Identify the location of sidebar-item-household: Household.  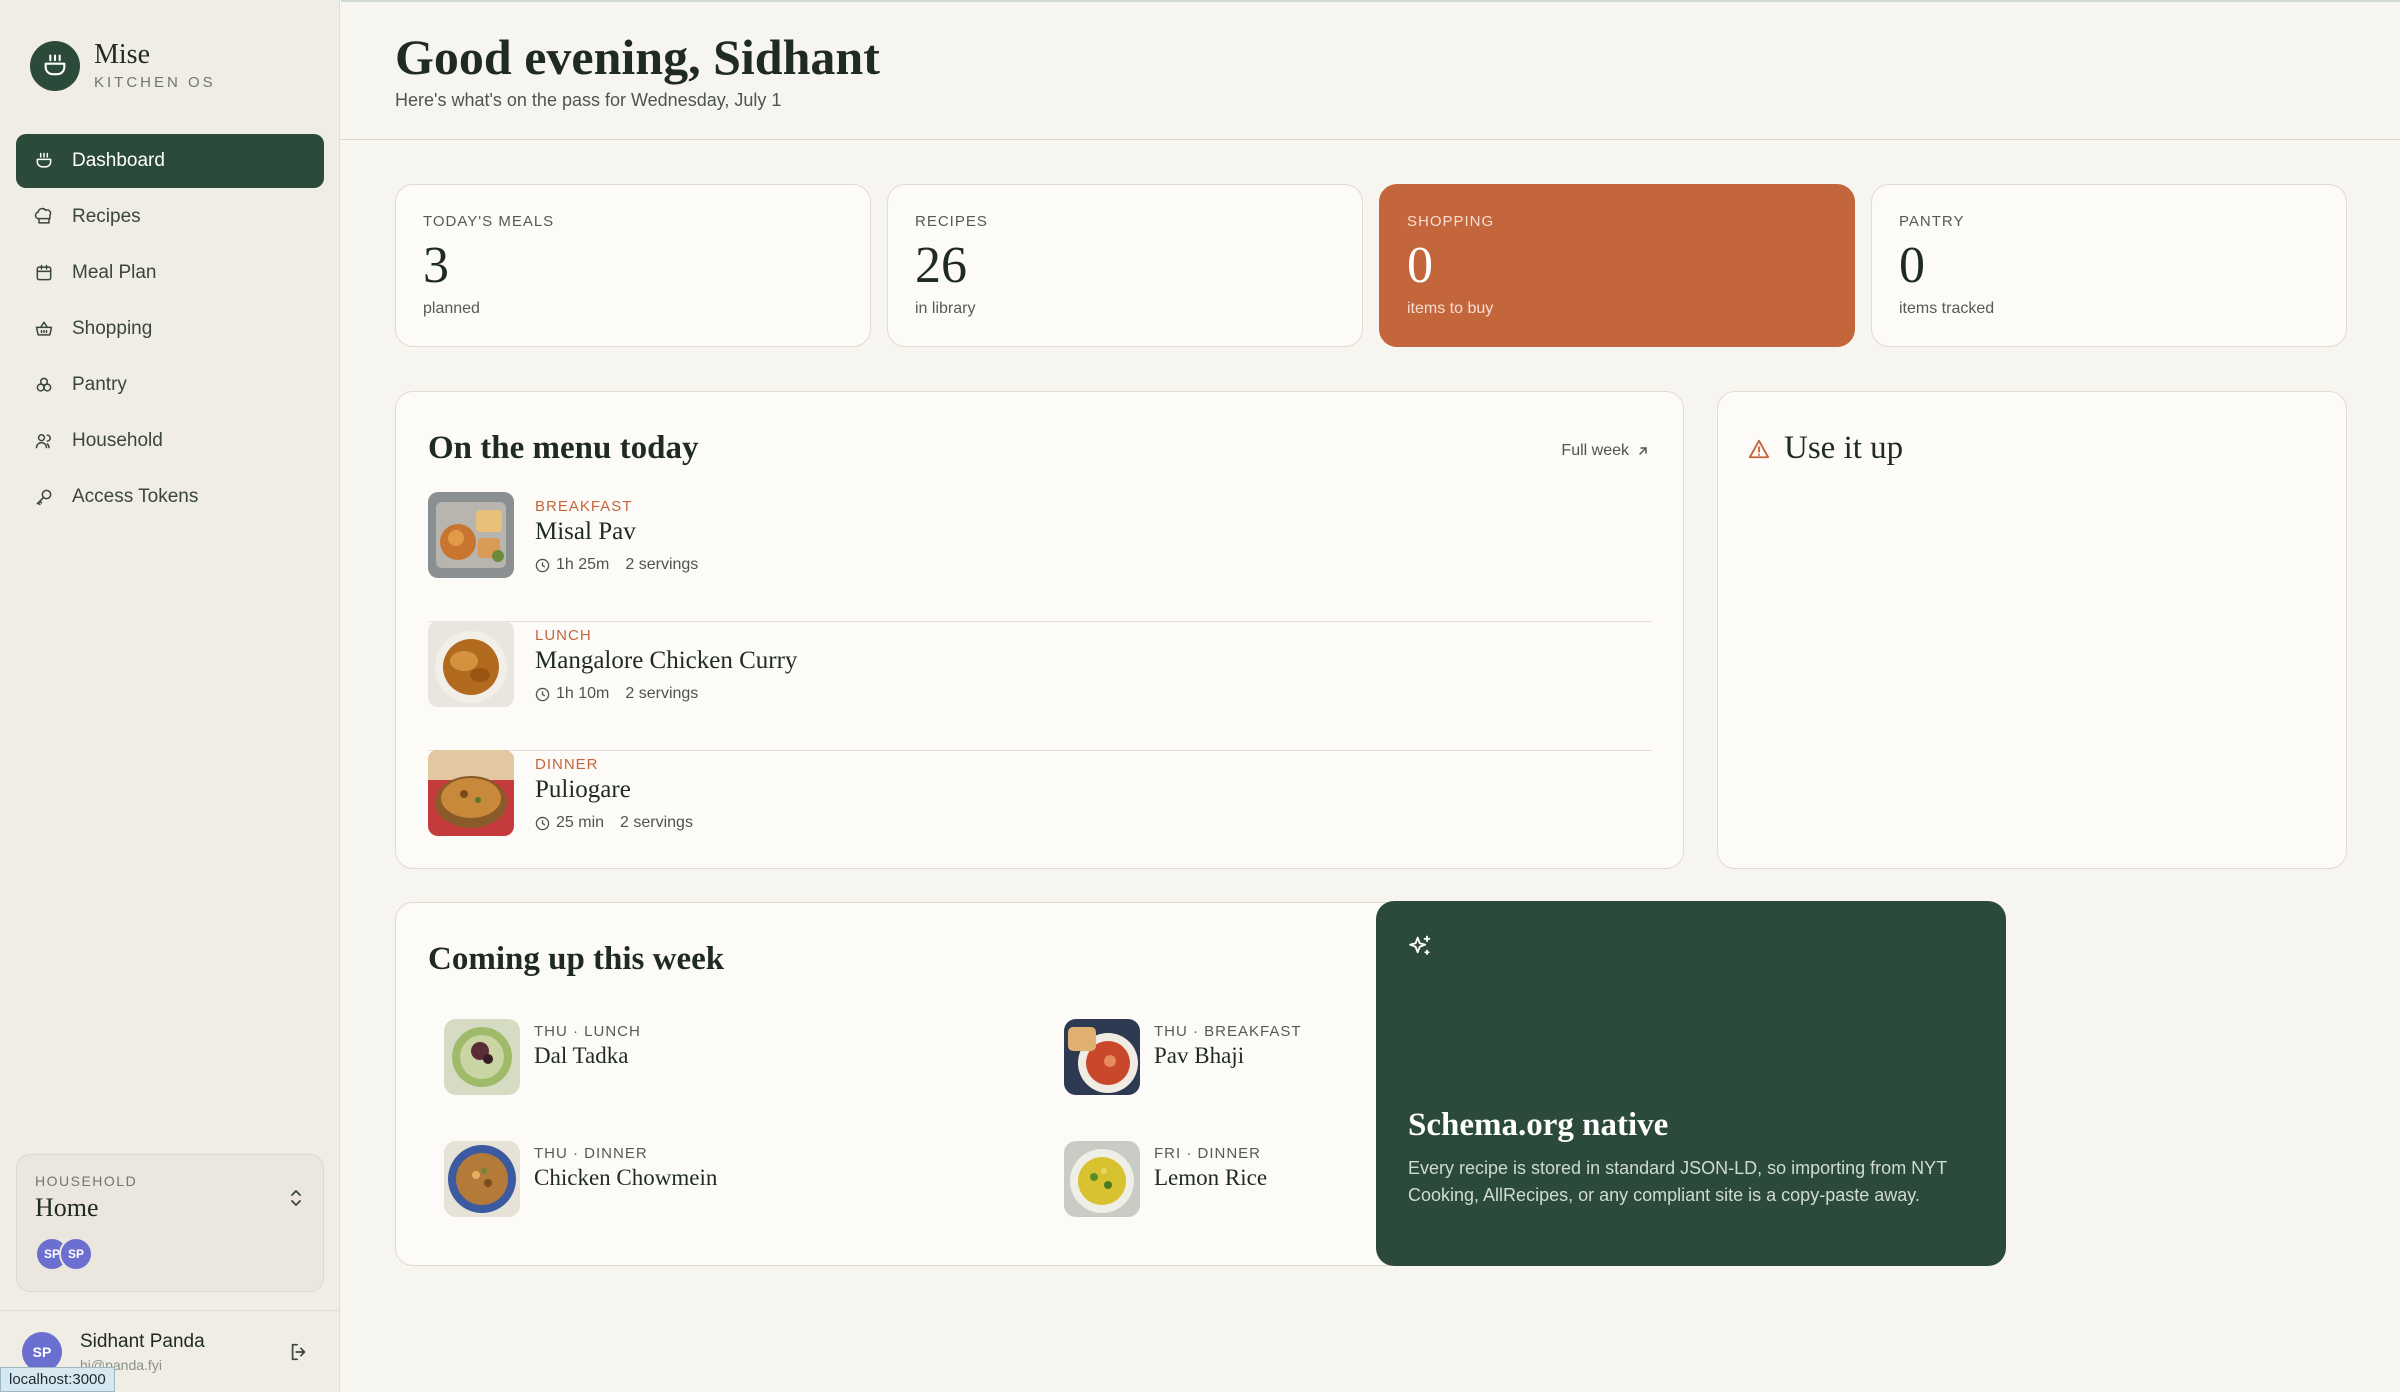
(170, 441).